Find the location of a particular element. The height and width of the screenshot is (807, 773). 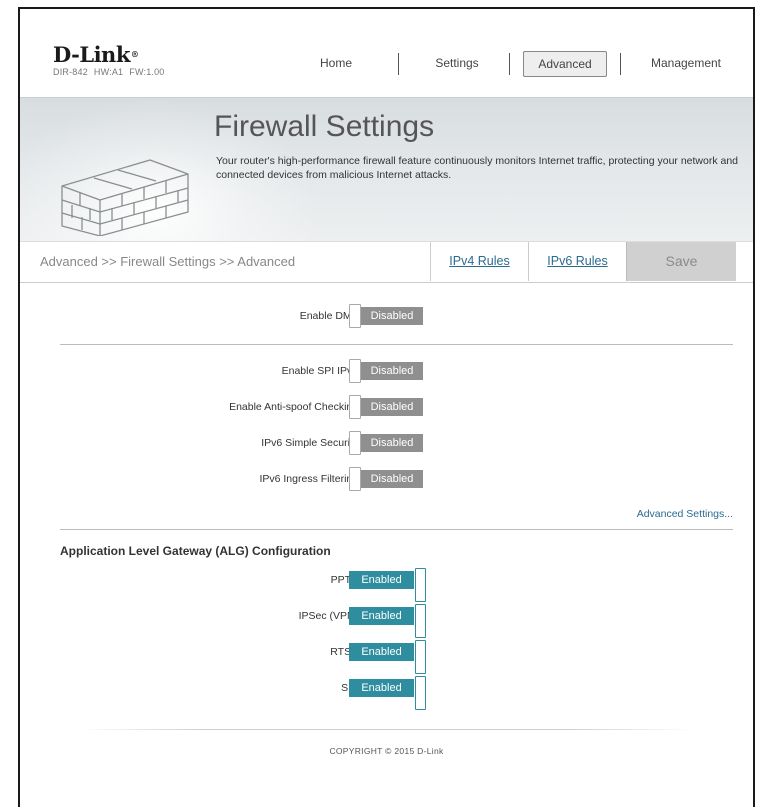

device-info: DIR-842 HW:A1 FW:1.00 is located at coordinates (112, 72).